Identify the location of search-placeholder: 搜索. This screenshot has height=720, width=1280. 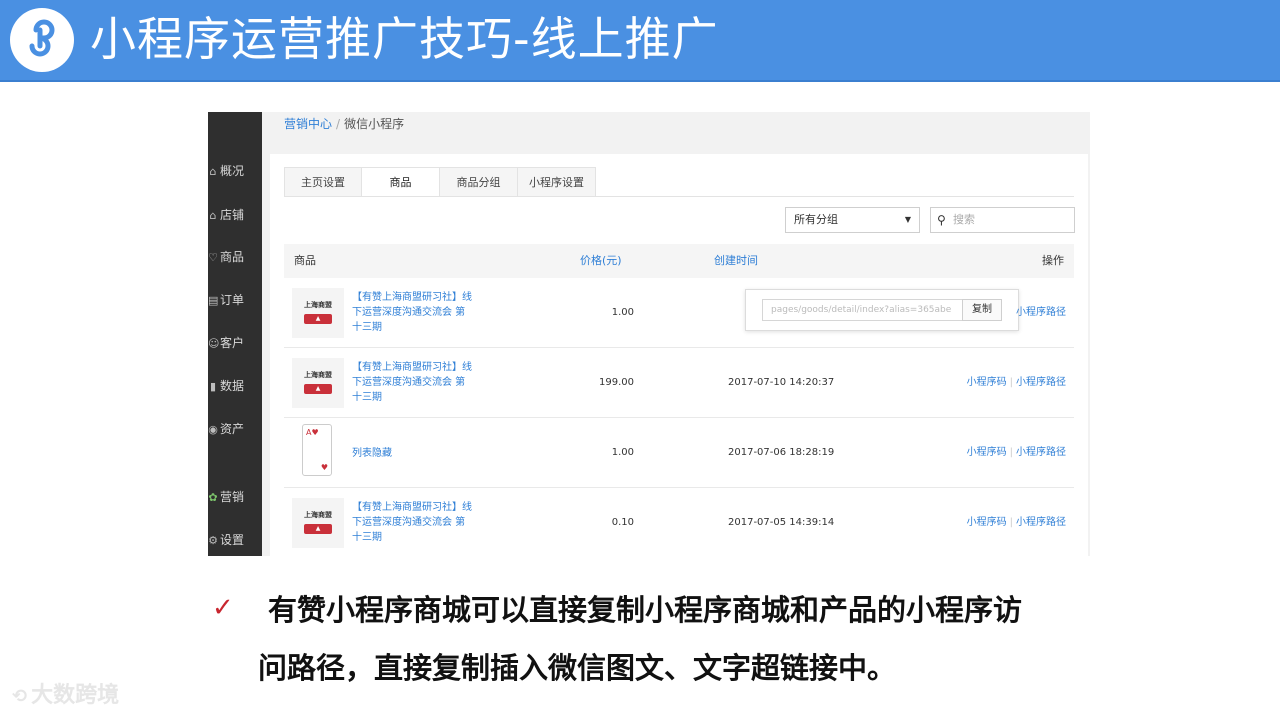
(964, 219).